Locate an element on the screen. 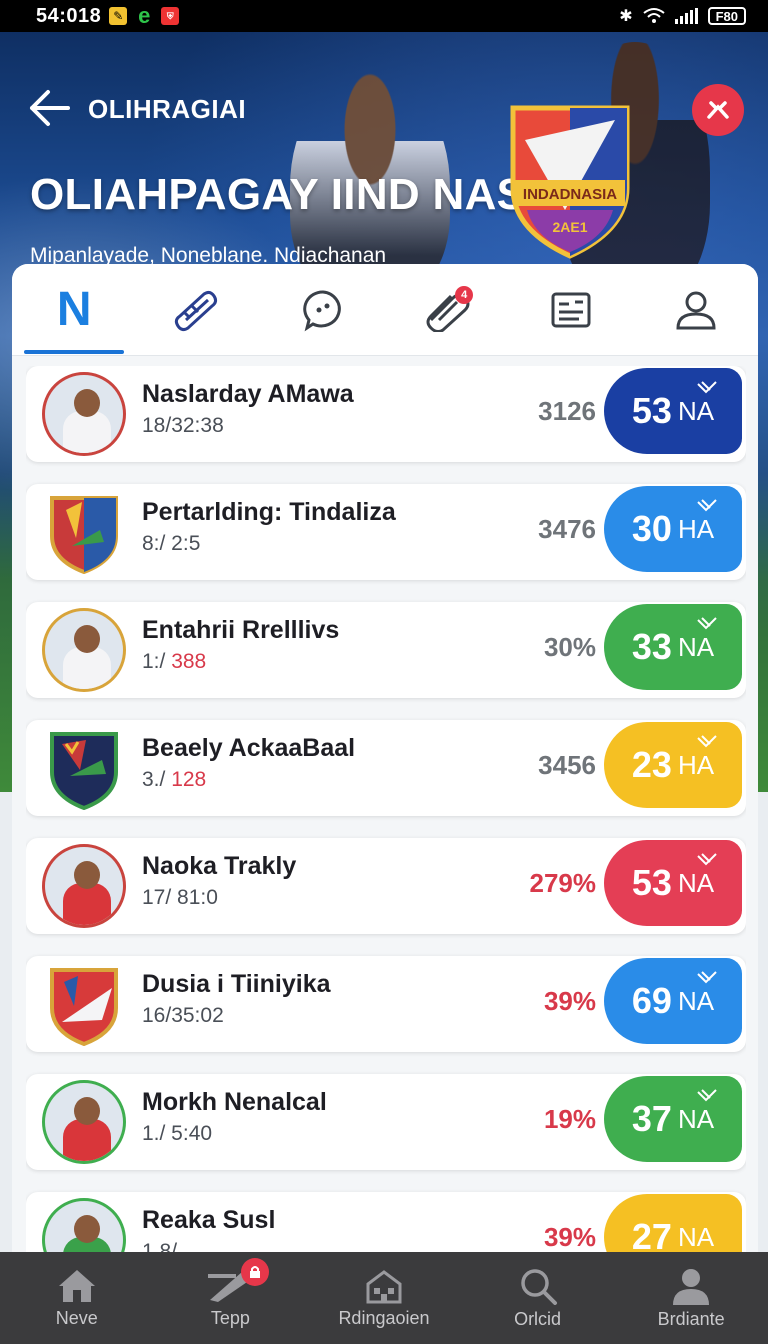 The image size is (768, 1344). nav-home: Neve is located at coordinates (77, 1298).